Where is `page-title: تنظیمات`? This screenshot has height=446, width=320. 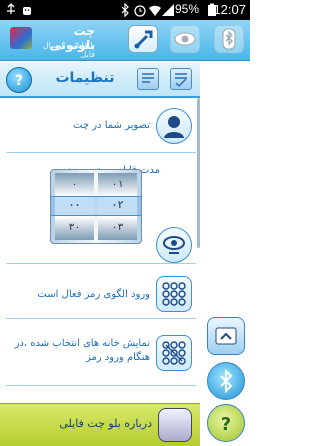 page-title: تنظیمات is located at coordinates (85, 78).